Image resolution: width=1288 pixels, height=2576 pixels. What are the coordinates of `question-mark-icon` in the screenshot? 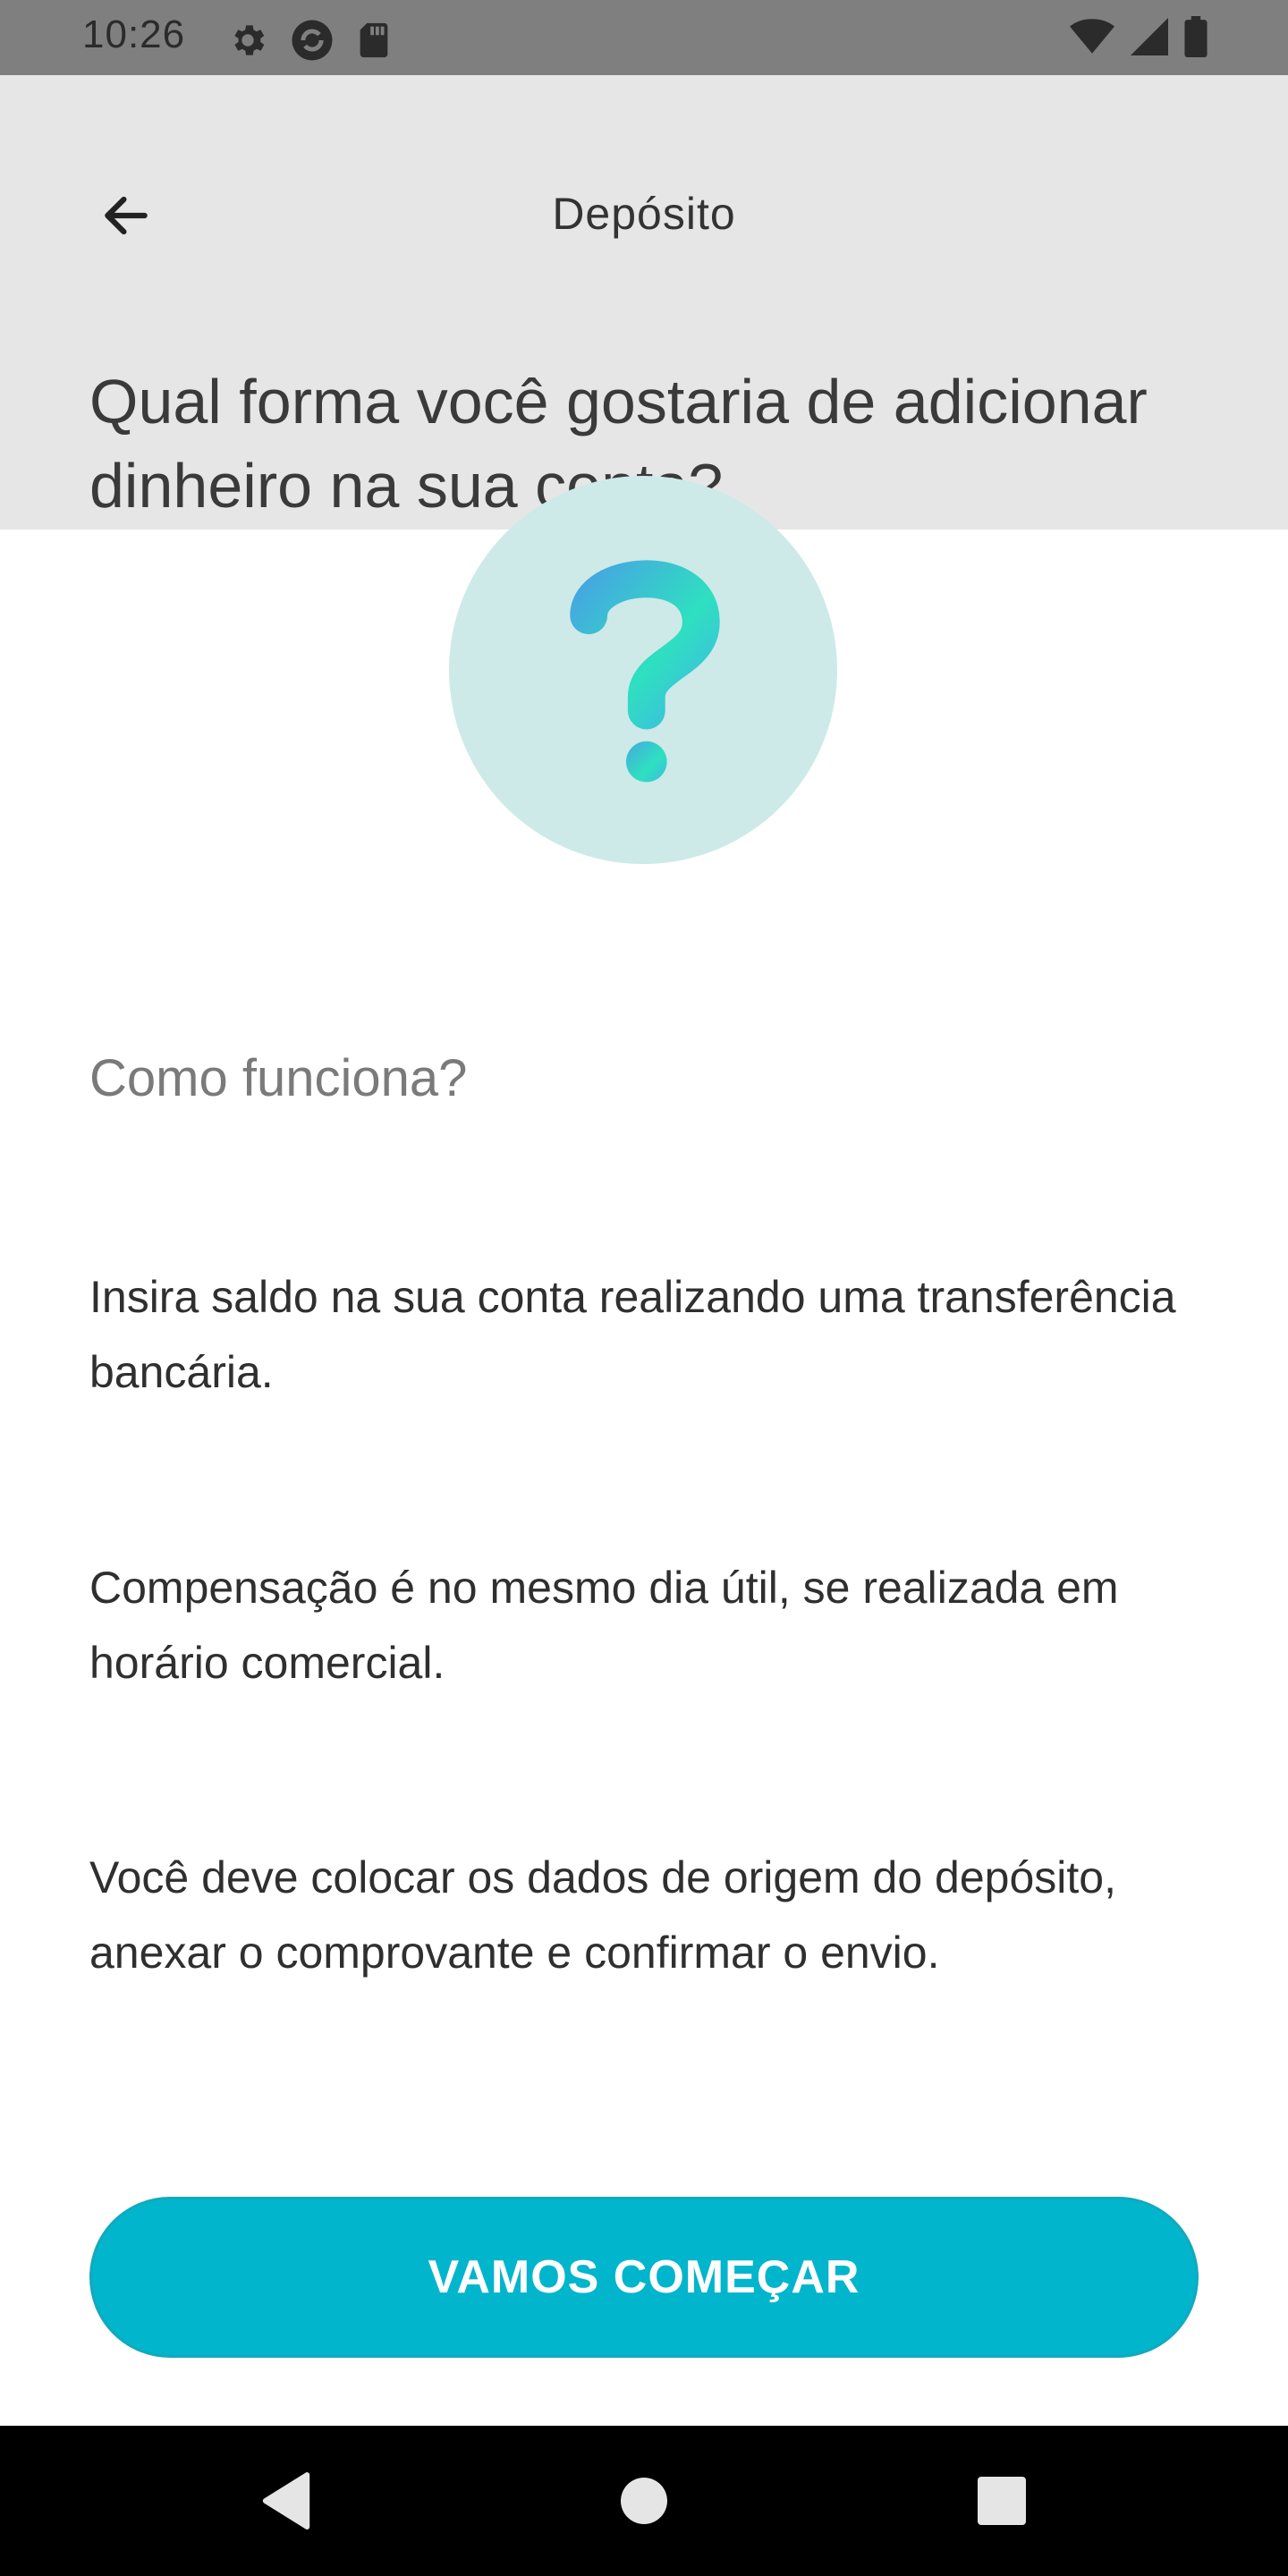 It's located at (645, 671).